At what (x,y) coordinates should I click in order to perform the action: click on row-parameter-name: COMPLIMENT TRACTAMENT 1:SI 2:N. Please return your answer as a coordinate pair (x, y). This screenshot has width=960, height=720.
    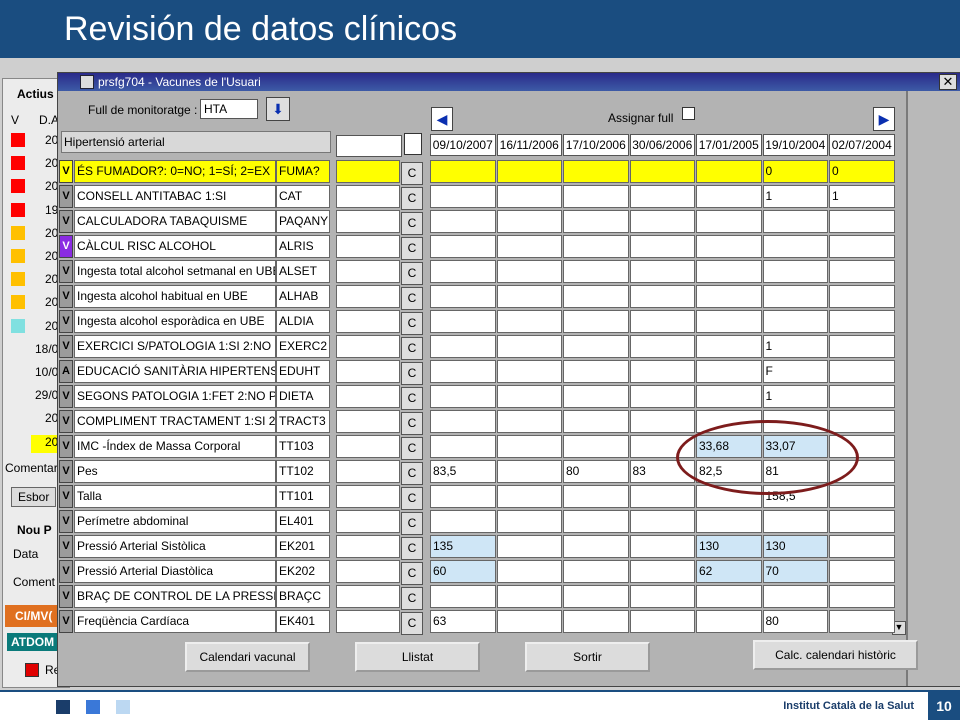
    Looking at the image, I should click on (175, 421).